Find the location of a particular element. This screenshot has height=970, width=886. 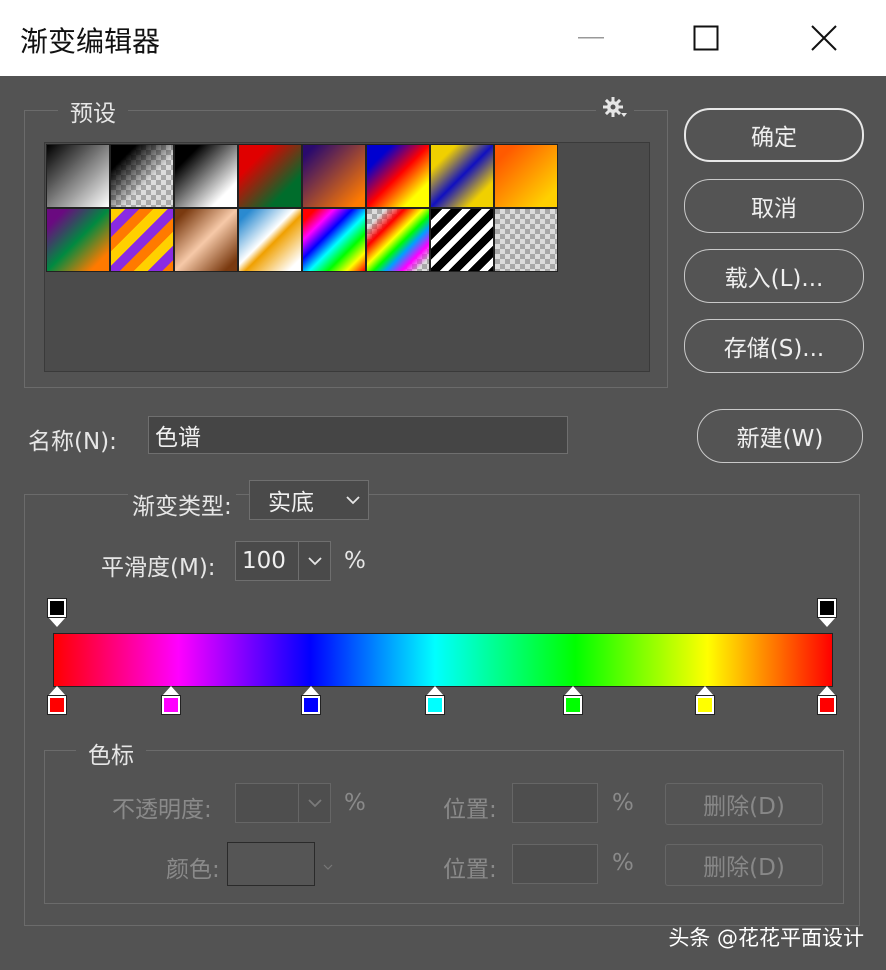

name-label: 名称(N): is located at coordinates (72, 442).